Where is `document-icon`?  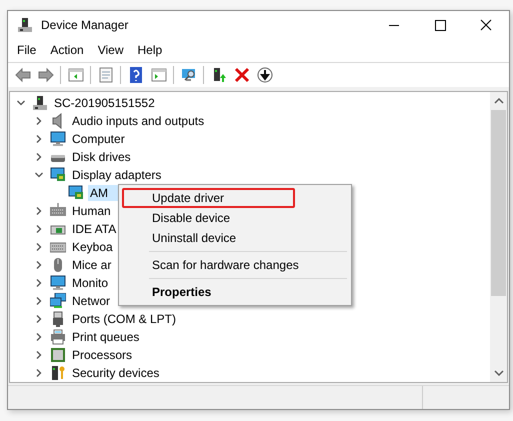 document-icon is located at coordinates (106, 75).